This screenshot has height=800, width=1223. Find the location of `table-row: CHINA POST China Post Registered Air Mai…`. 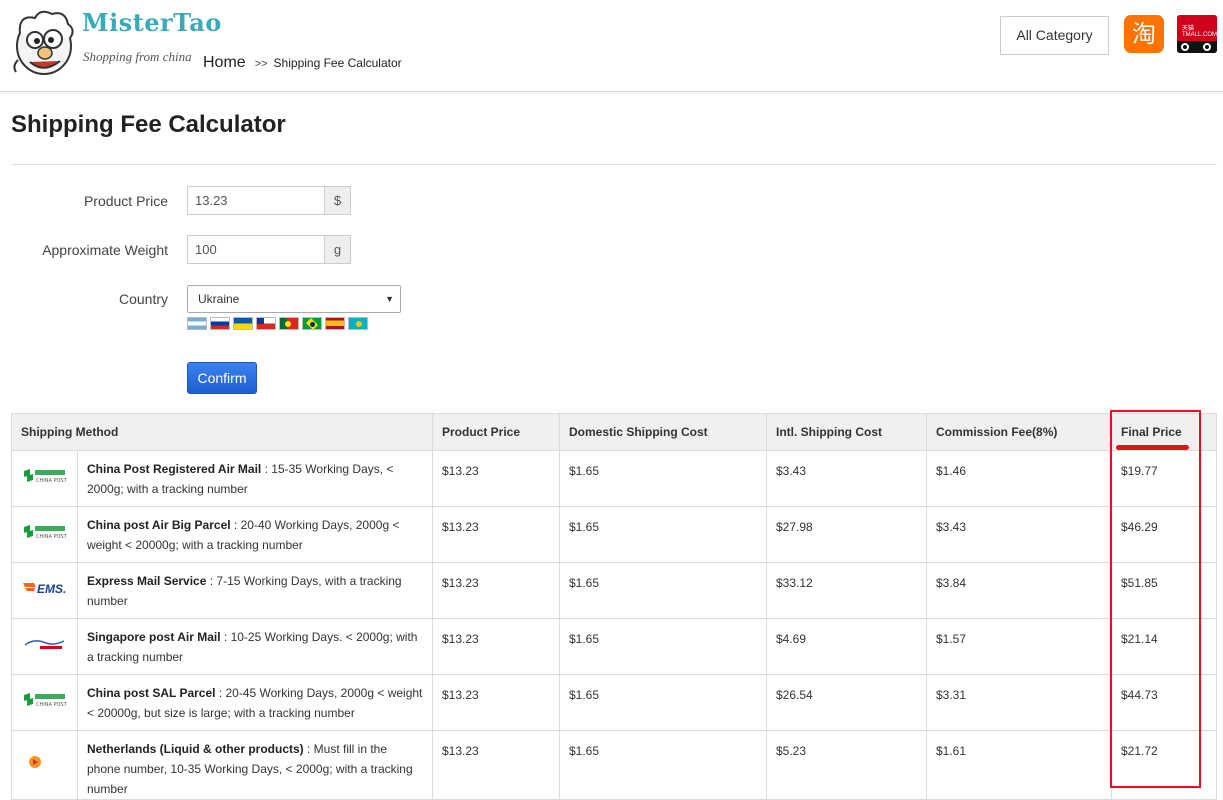

table-row: CHINA POST China Post Registered Air Mai… is located at coordinates (614, 478).